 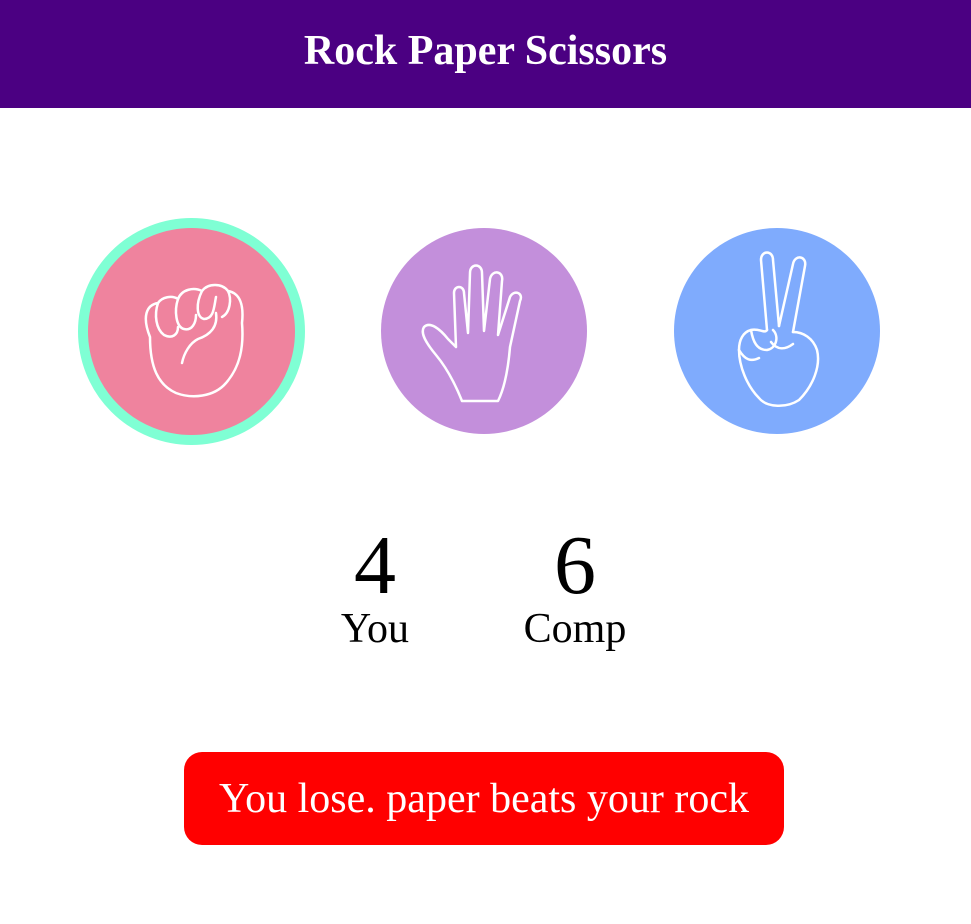 What do you see at coordinates (575, 565) in the screenshot?
I see `comp-score-value: 6` at bounding box center [575, 565].